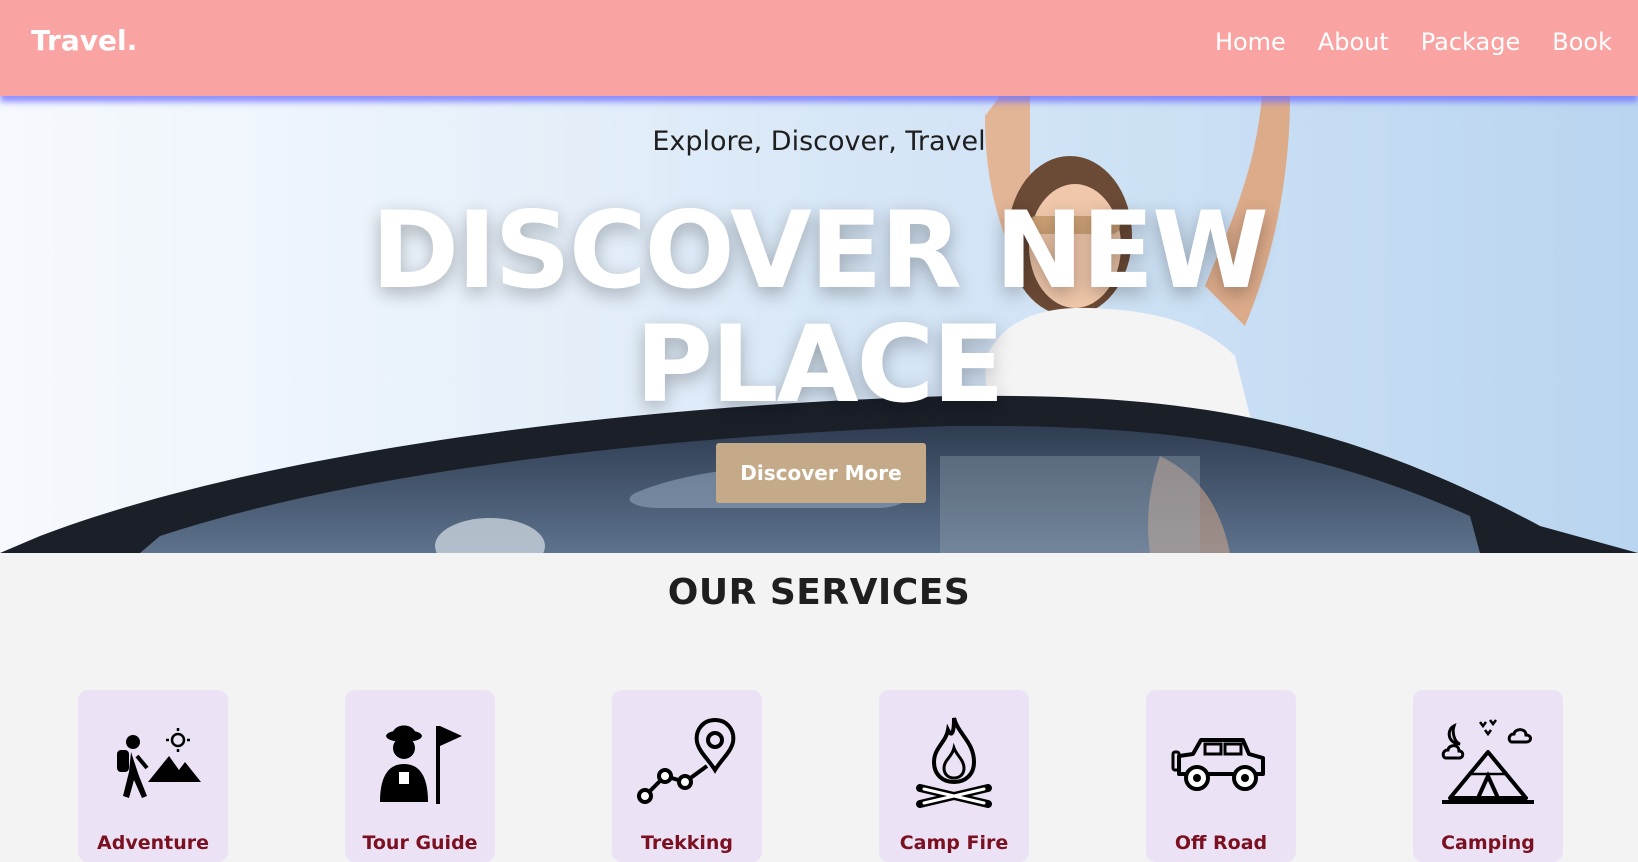 Image resolution: width=1638 pixels, height=862 pixels. I want to click on campfire-icon, so click(954, 762).